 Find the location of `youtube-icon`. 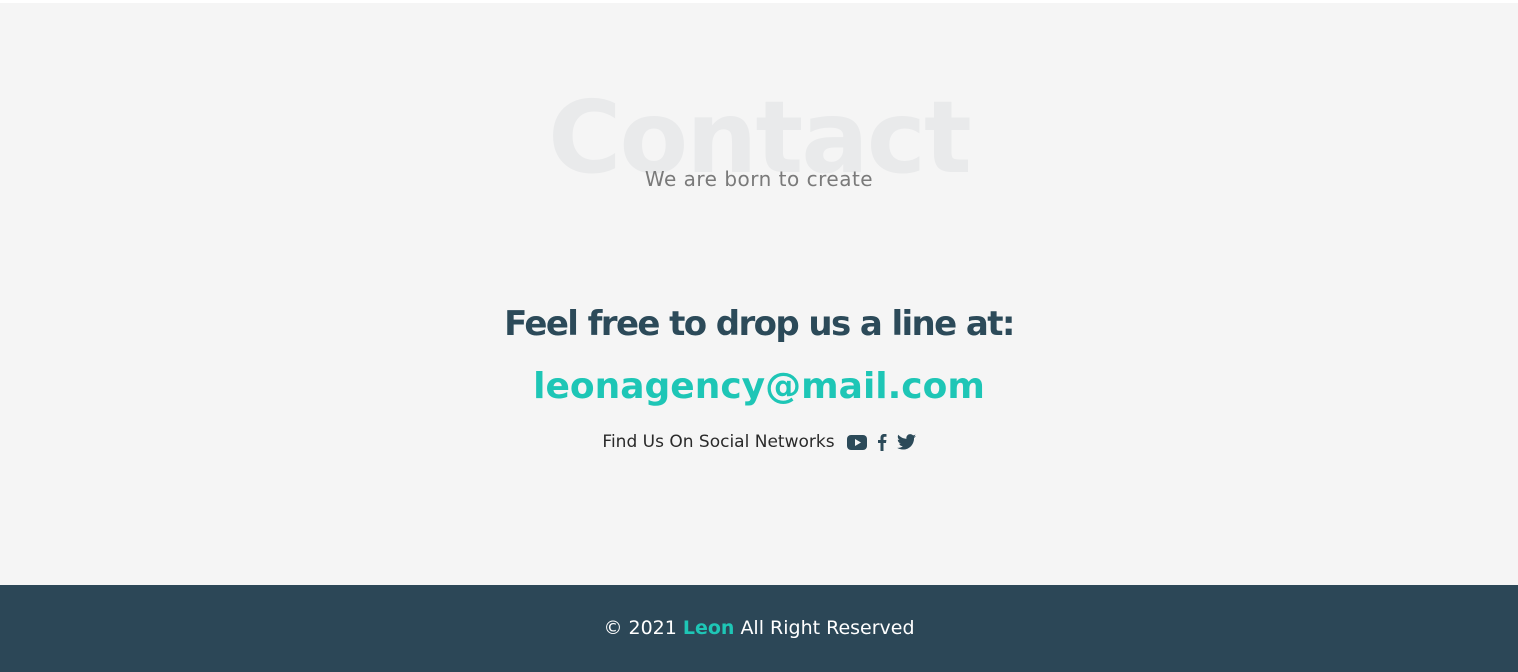

youtube-icon is located at coordinates (856, 442).